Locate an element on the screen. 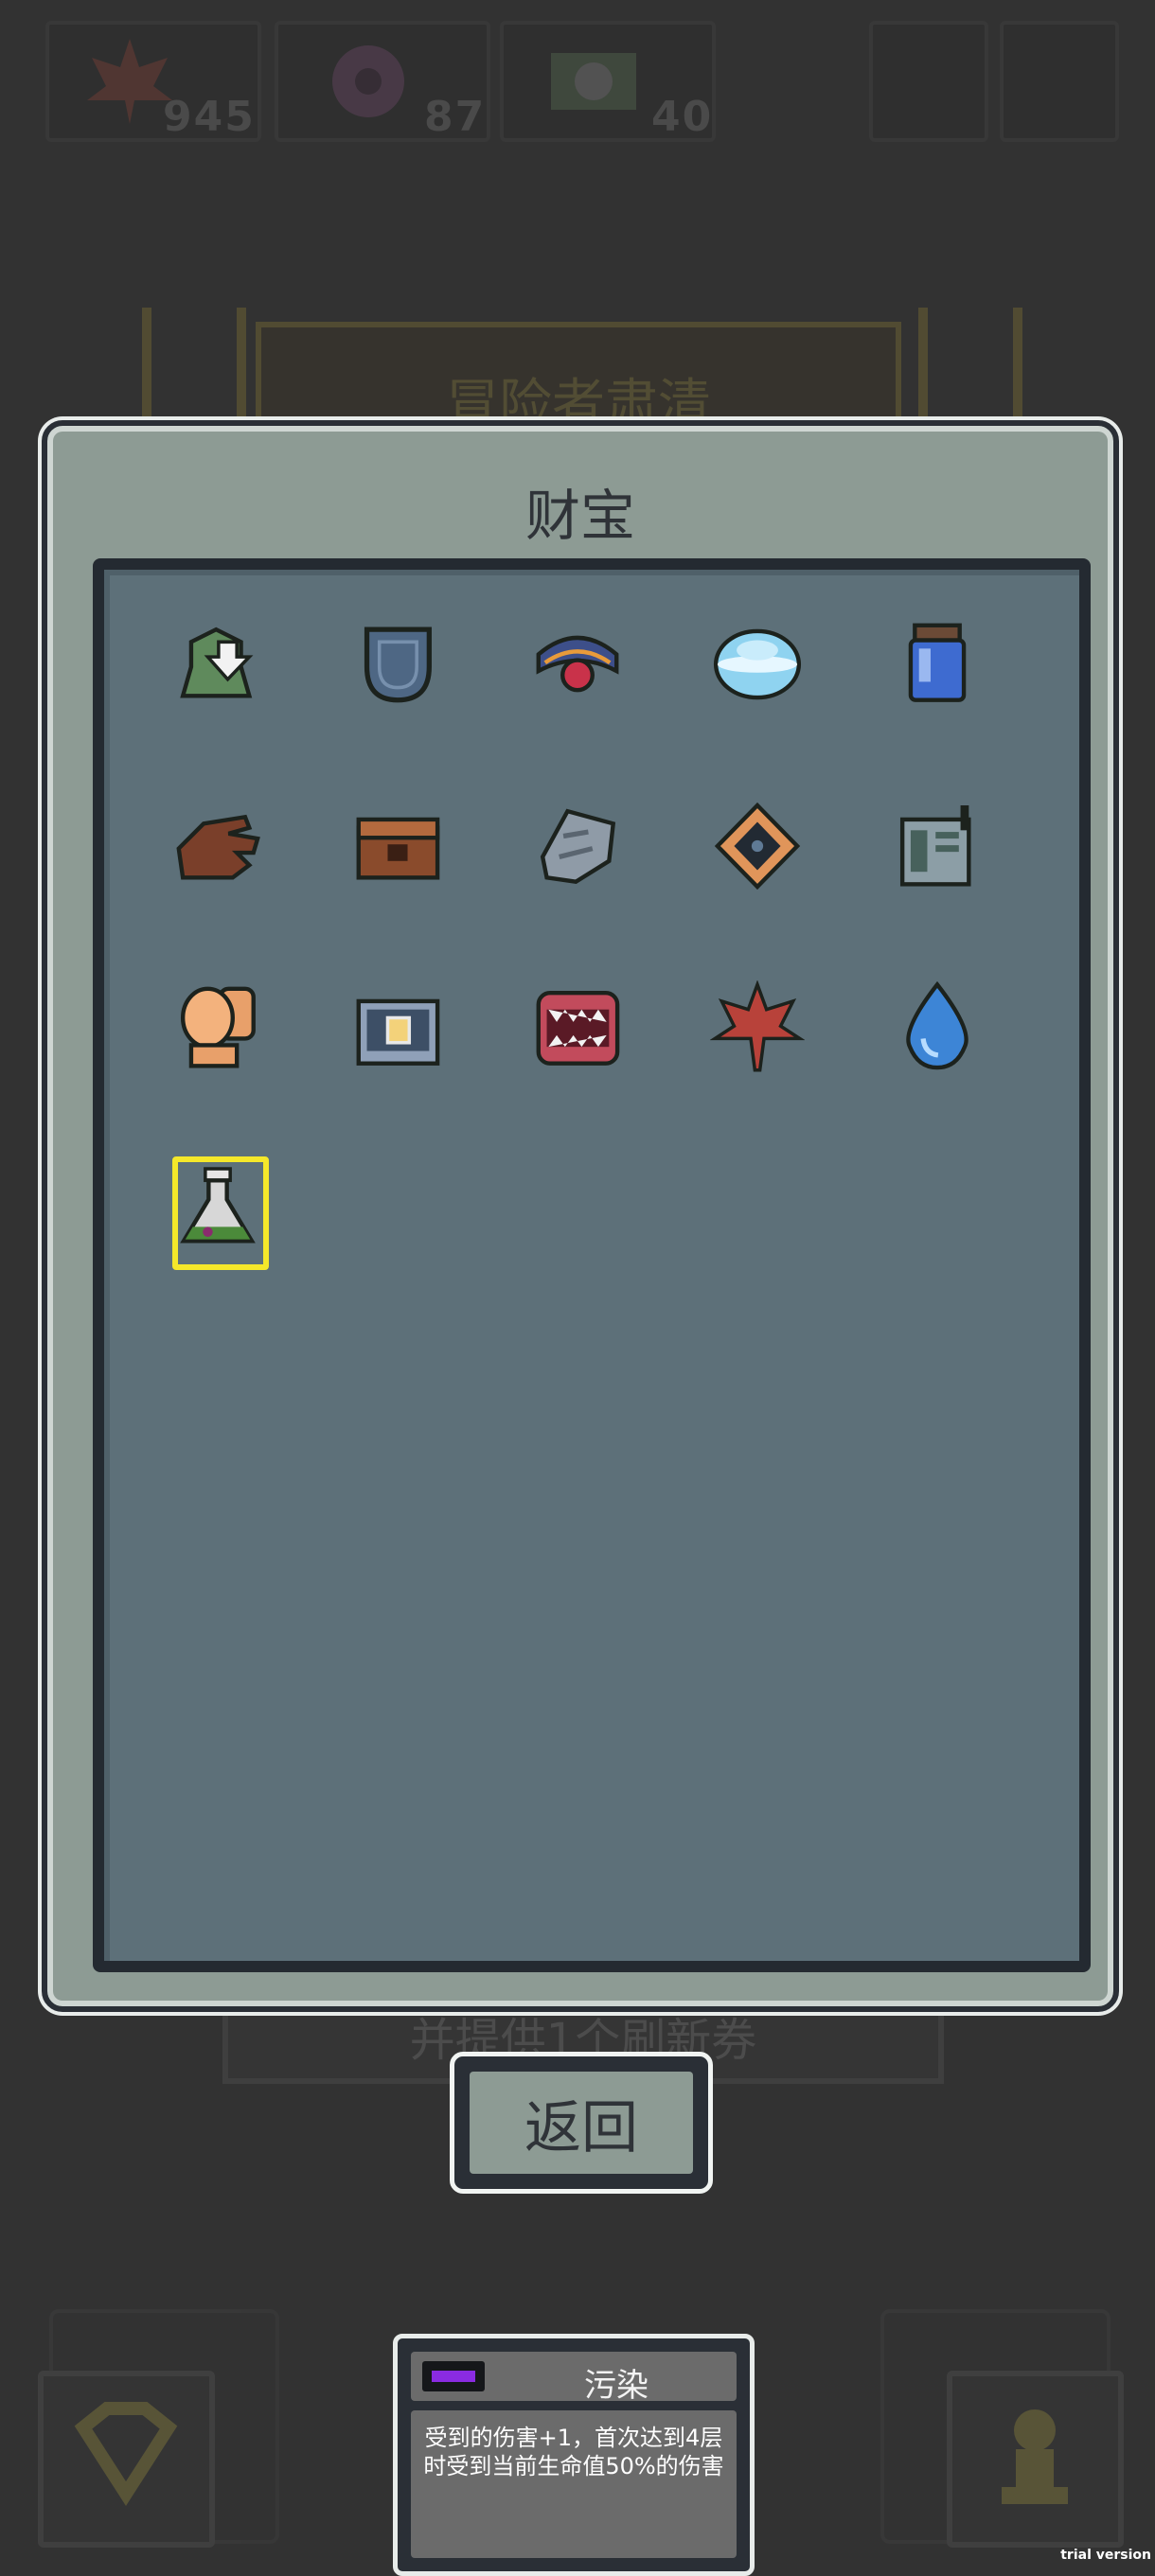  character-button is located at coordinates (1035, 2459).